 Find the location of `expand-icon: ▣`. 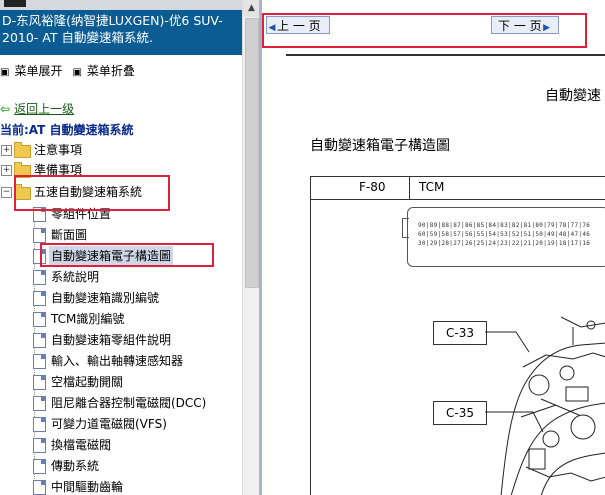

expand-icon: ▣ is located at coordinates (5, 72).